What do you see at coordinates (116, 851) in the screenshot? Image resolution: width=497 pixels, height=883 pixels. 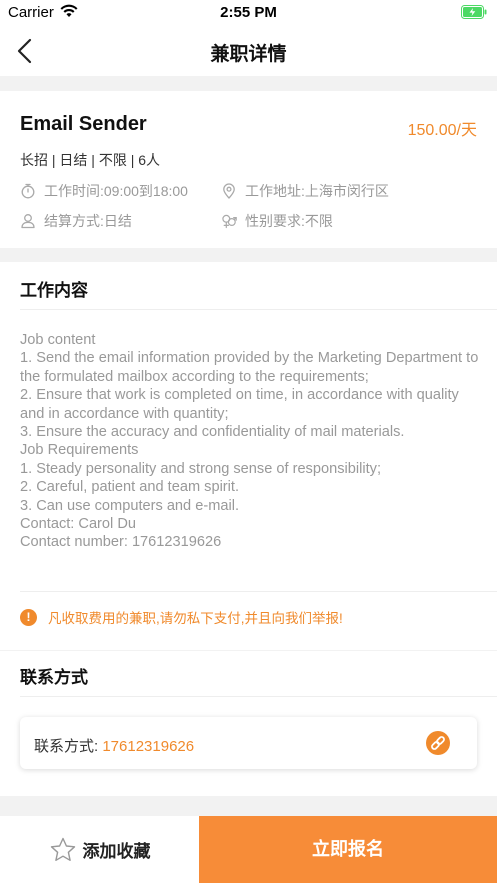 I see `add-favorite-label: 添加收藏` at bounding box center [116, 851].